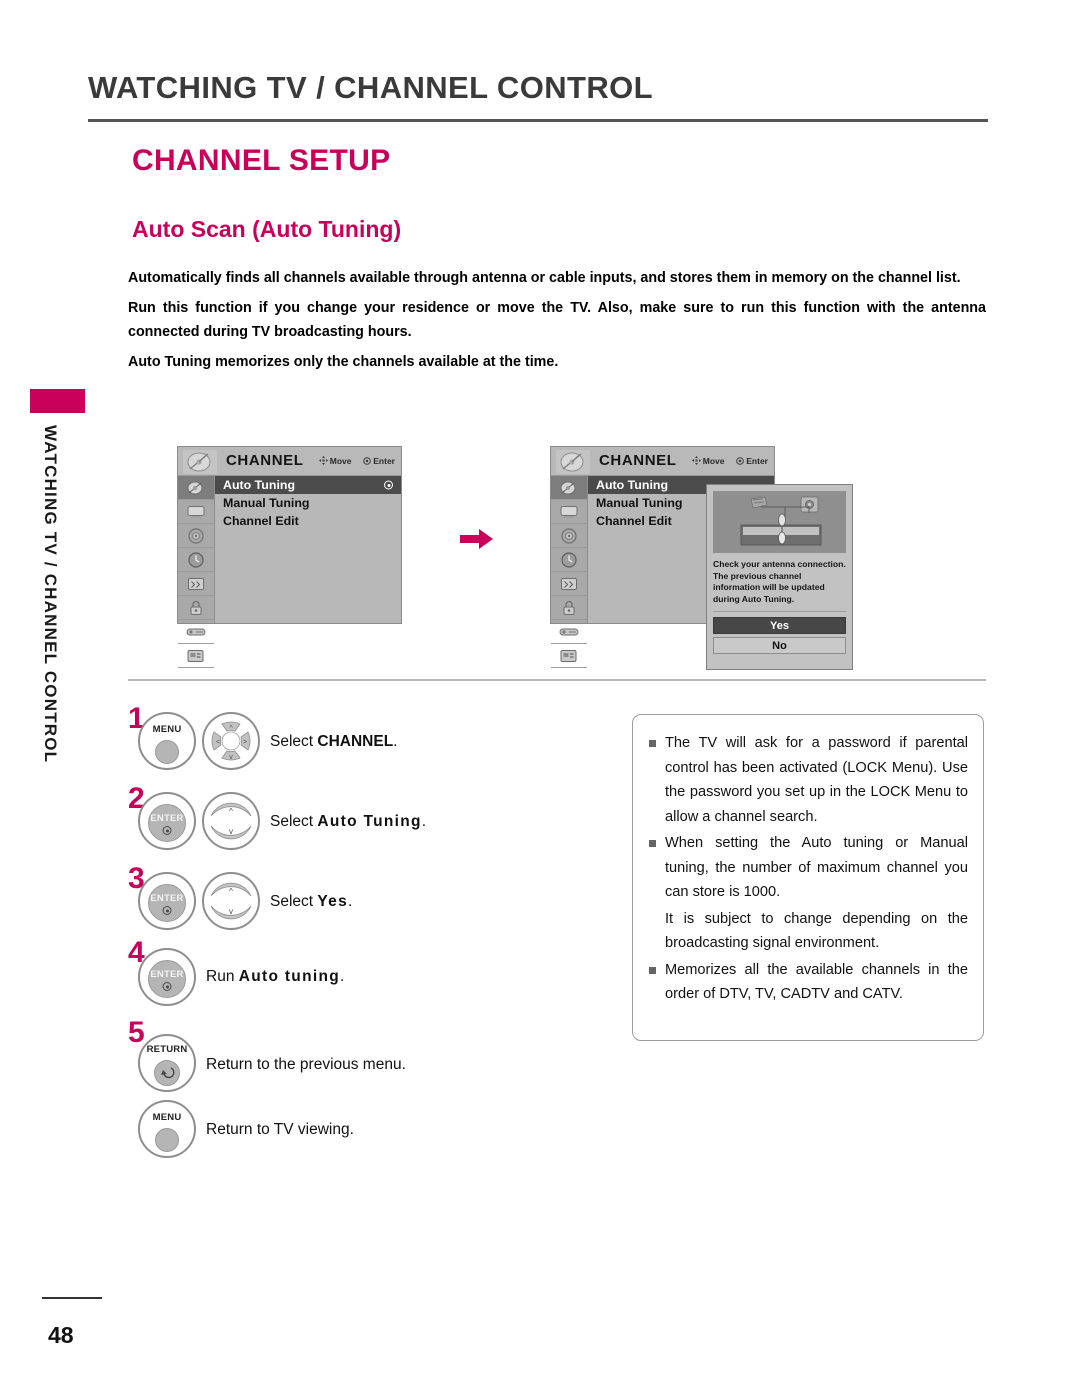 This screenshot has width=1080, height=1397. Describe the element at coordinates (266, 503) in the screenshot. I see `osd-item-label: Manual Tuning` at that location.